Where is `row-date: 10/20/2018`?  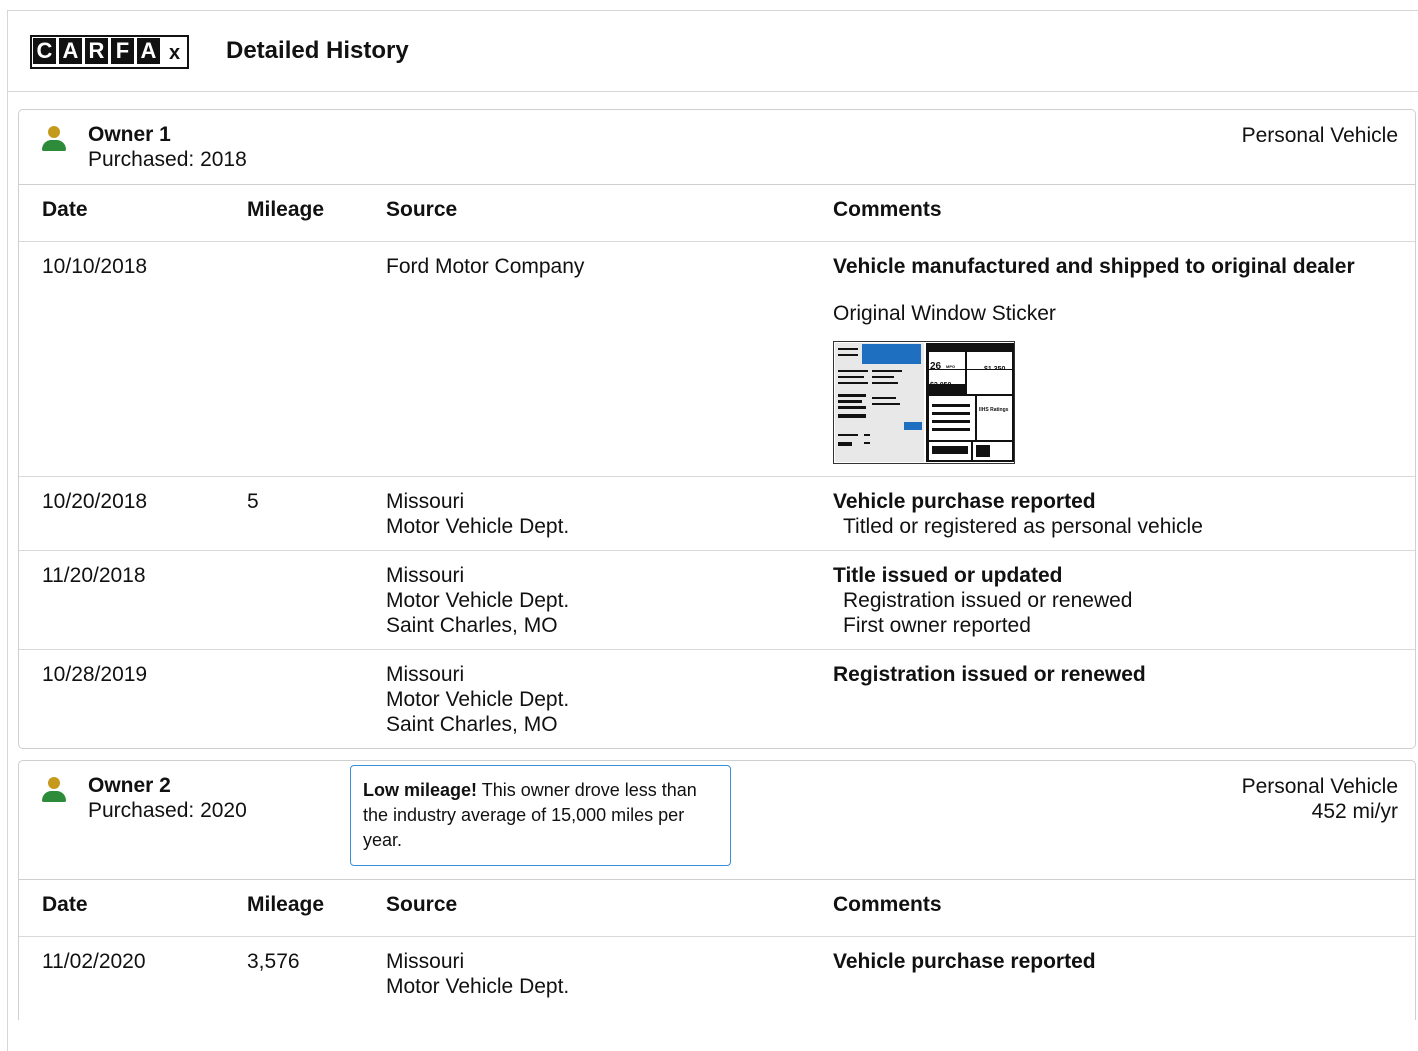 row-date: 10/20/2018 is located at coordinates (95, 501).